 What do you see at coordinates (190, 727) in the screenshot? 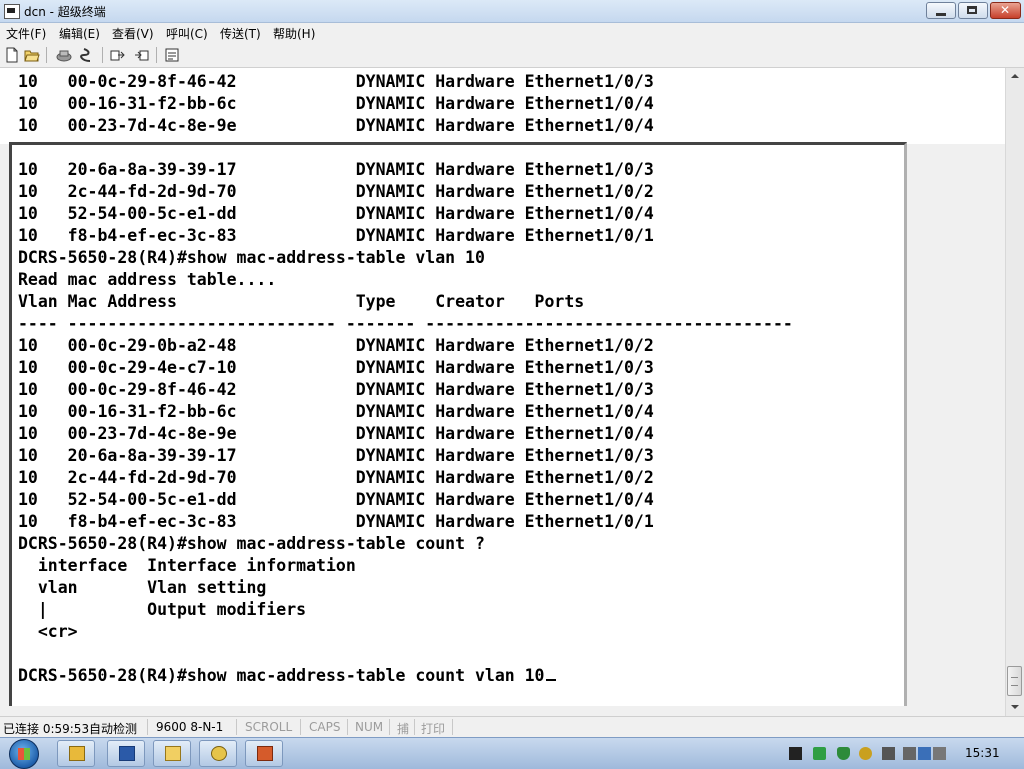
I see `port-settings: 9600 8-N-1` at bounding box center [190, 727].